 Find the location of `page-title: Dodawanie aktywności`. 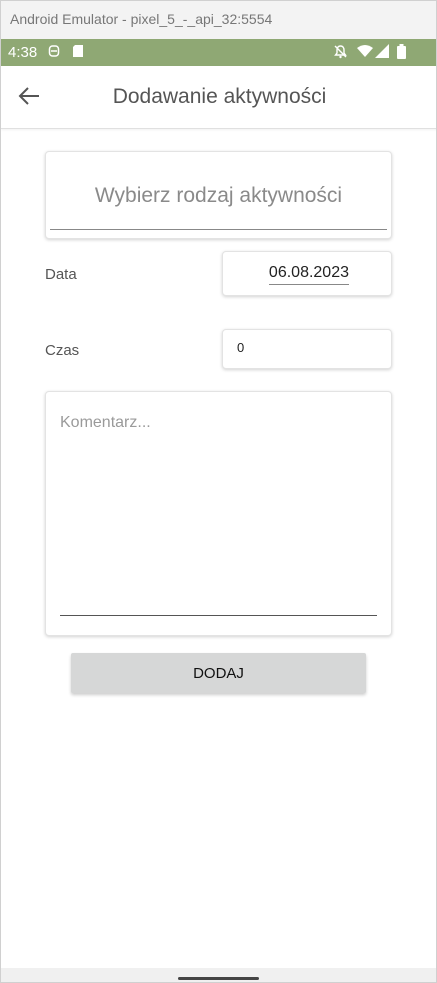

page-title: Dodawanie aktywności is located at coordinates (219, 96).